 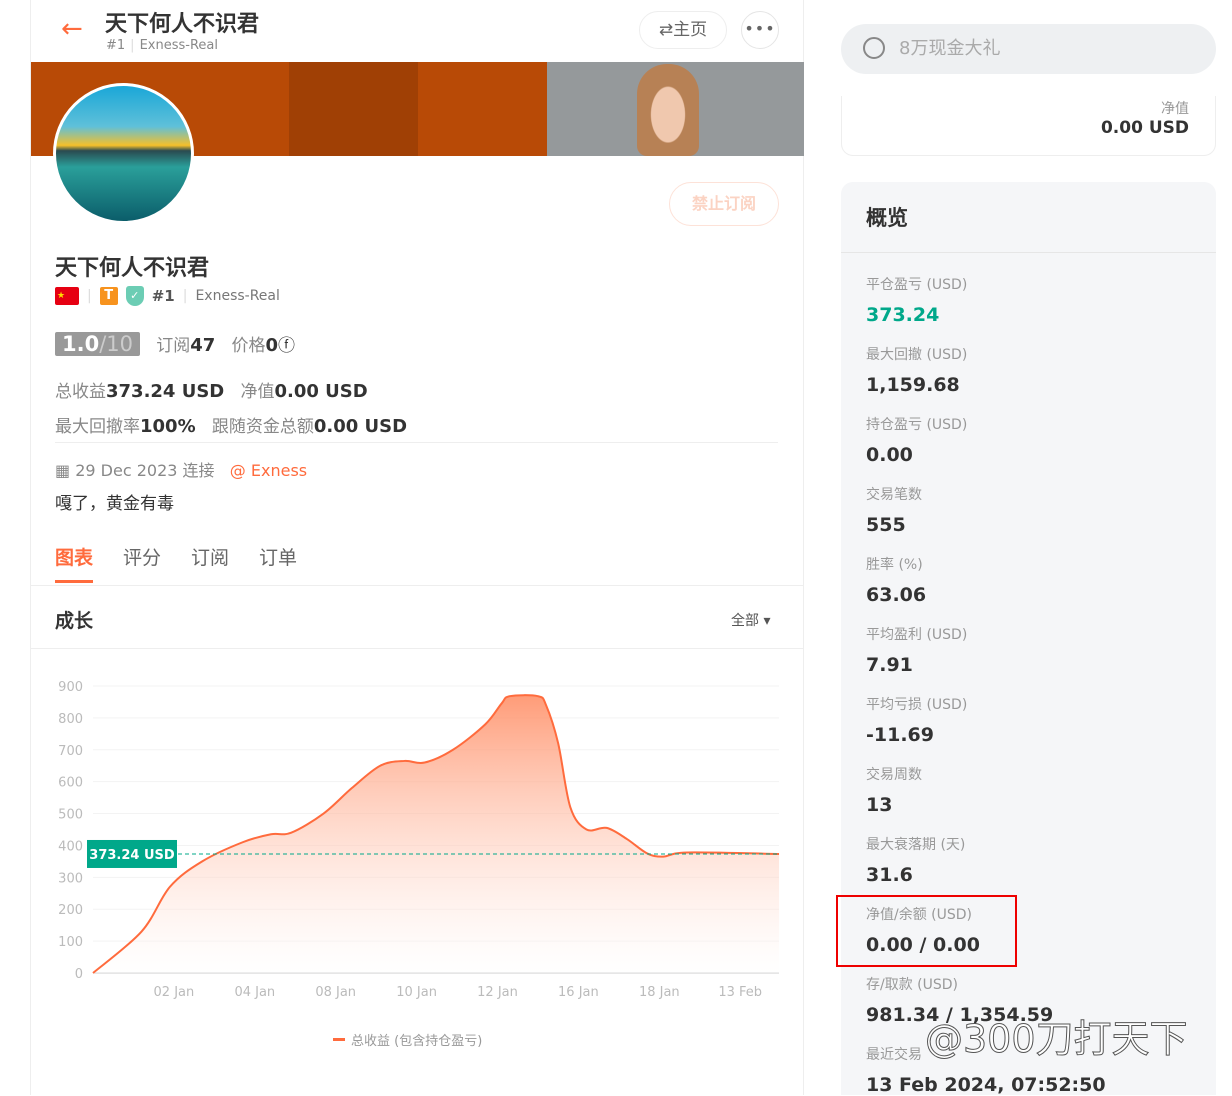 What do you see at coordinates (889, 455) in the screenshot?
I see `stat-value: 0.00` at bounding box center [889, 455].